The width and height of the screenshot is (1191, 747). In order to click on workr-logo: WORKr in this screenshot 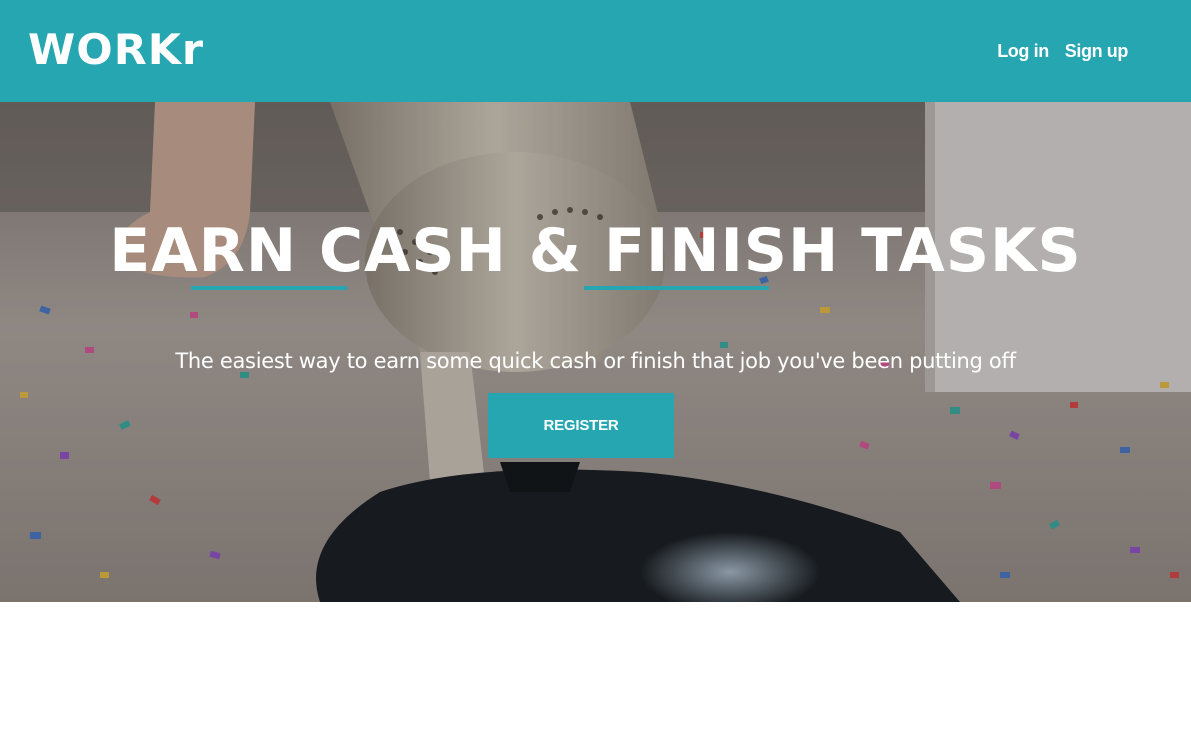, I will do `click(116, 50)`.